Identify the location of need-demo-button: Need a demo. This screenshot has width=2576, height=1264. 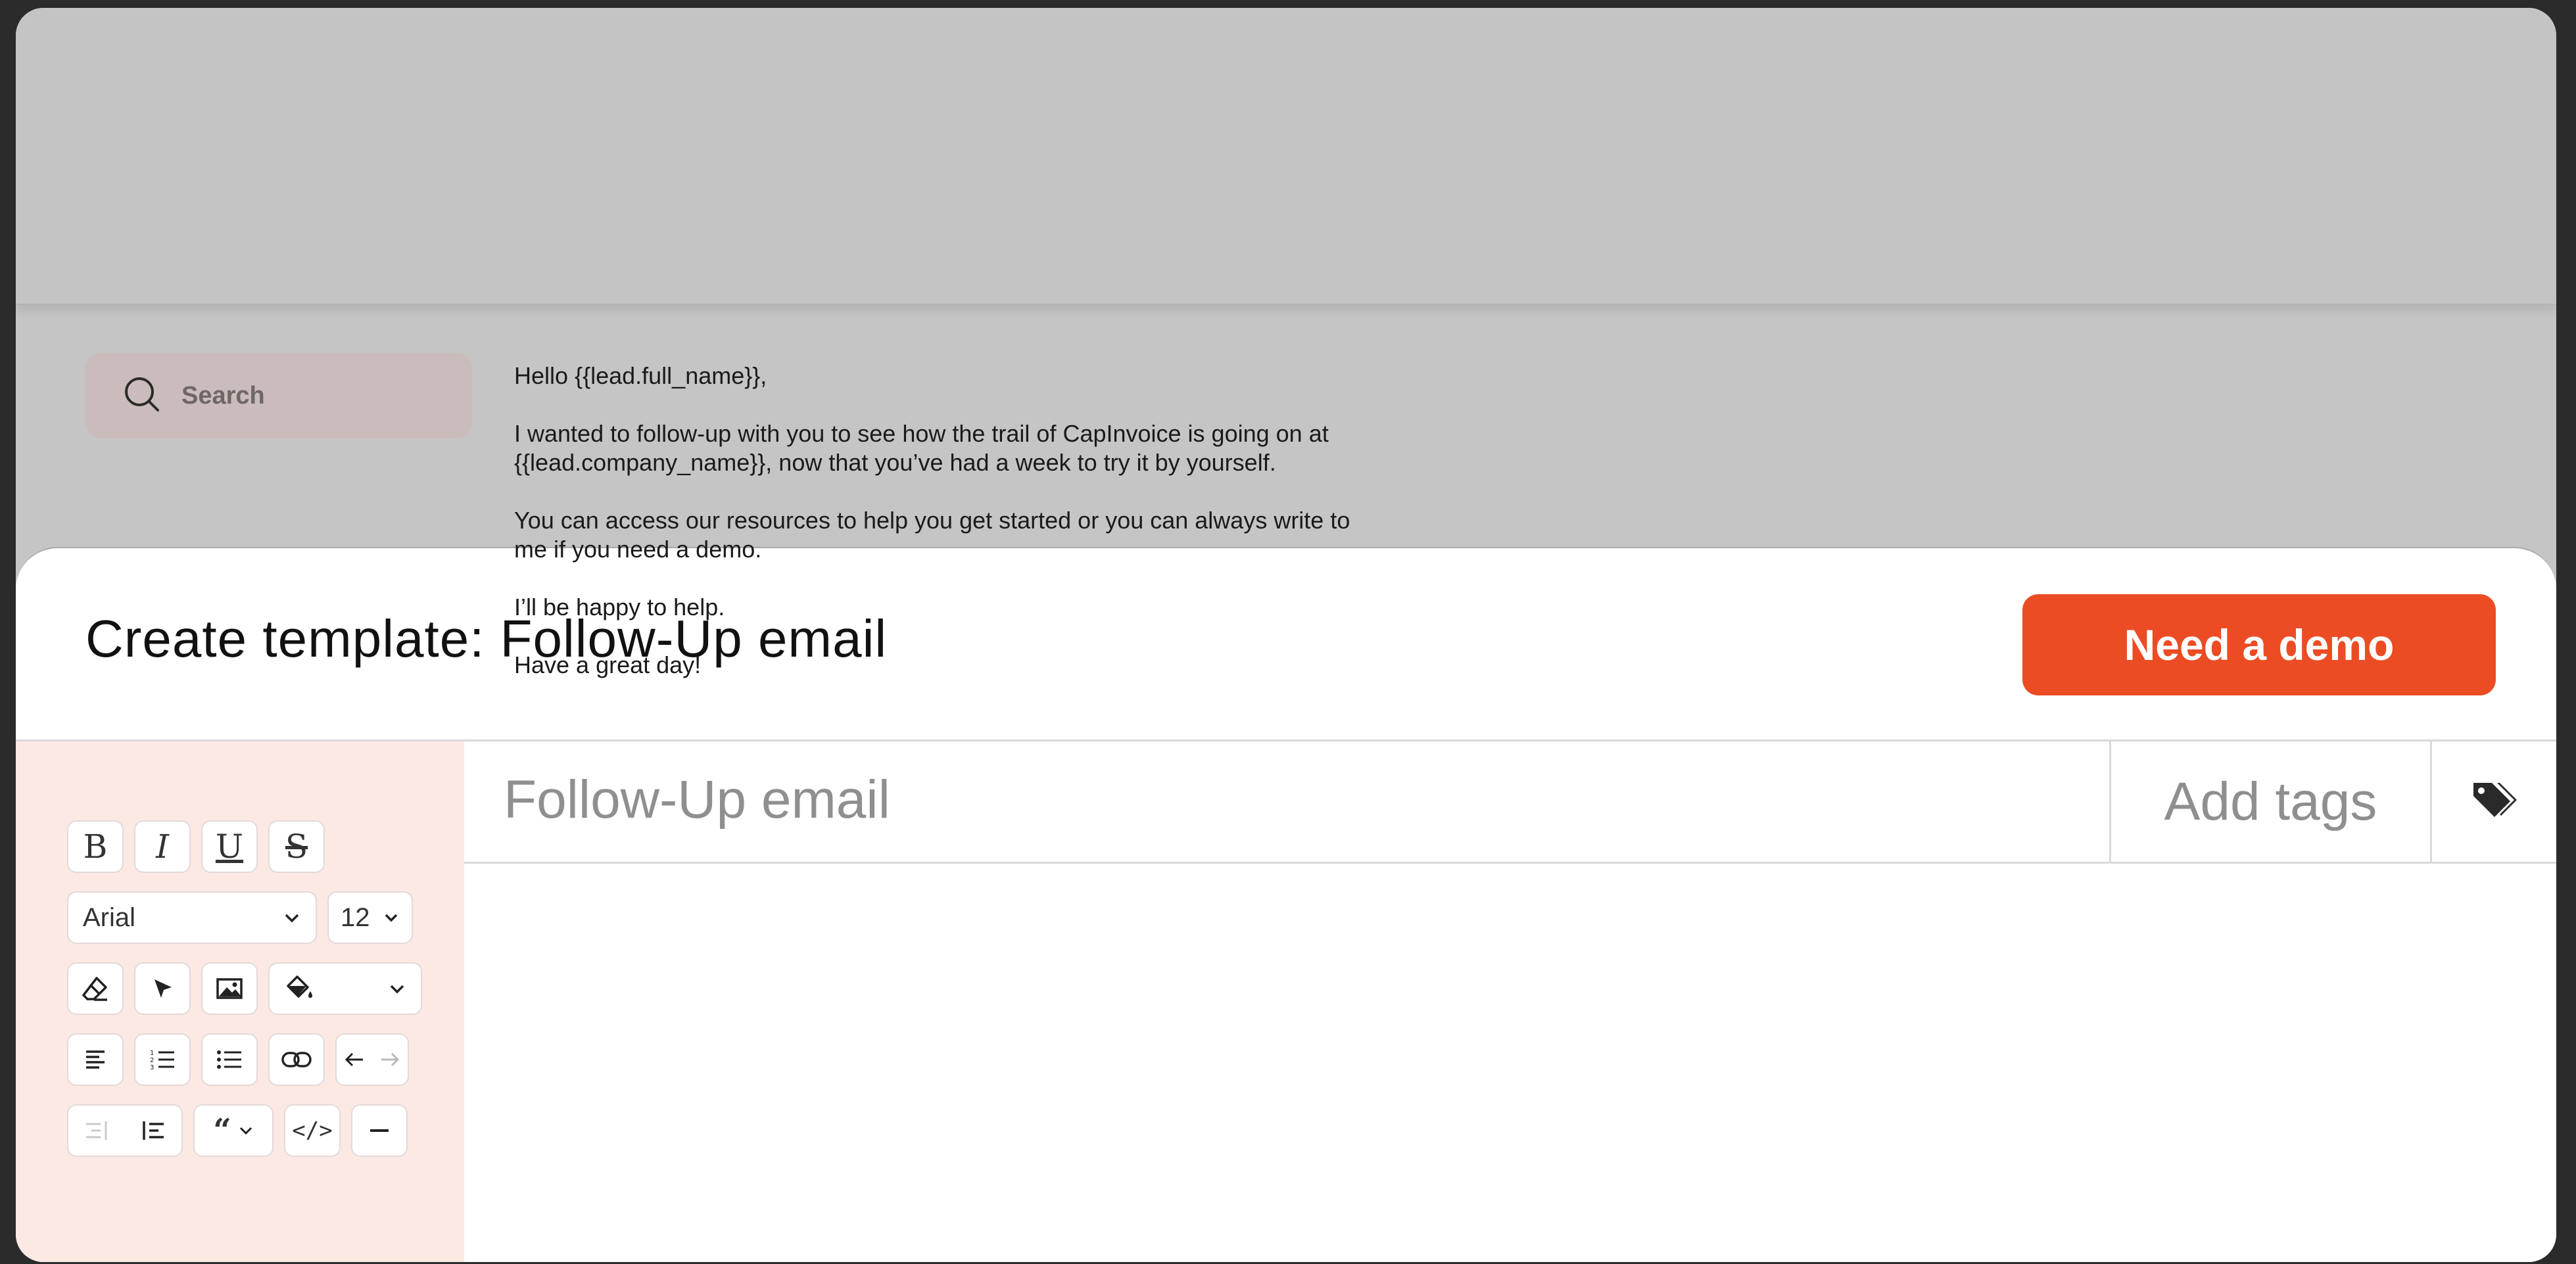
(2259, 644).